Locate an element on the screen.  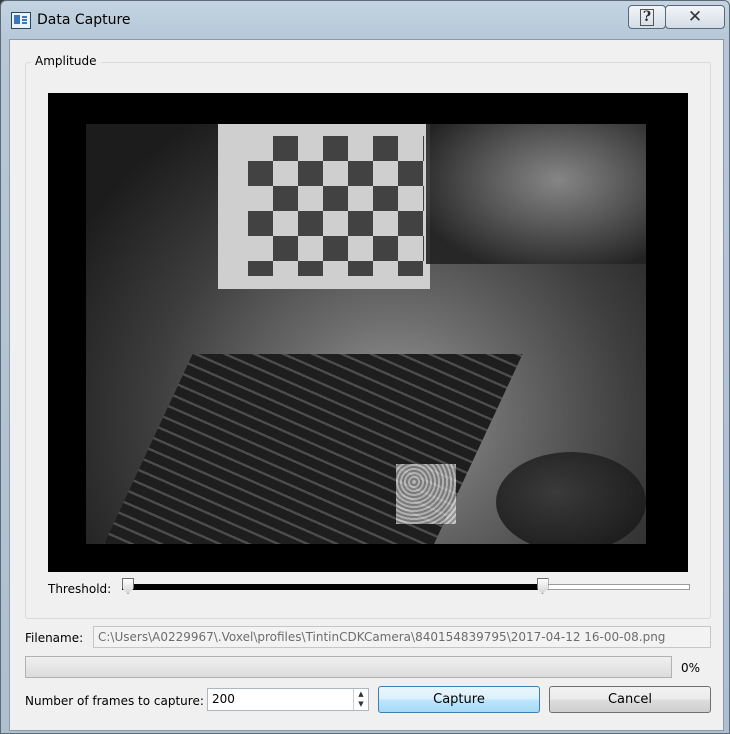
noise-patch is located at coordinates (426, 494).